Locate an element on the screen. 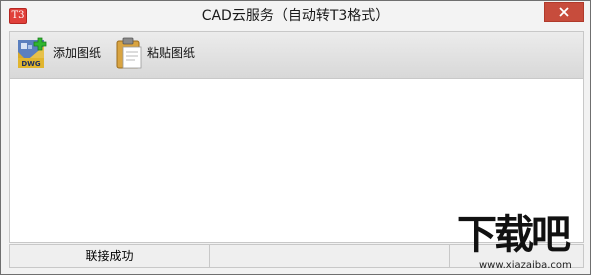  paste-drawing-button: 粘贴图纸 is located at coordinates (154, 53).